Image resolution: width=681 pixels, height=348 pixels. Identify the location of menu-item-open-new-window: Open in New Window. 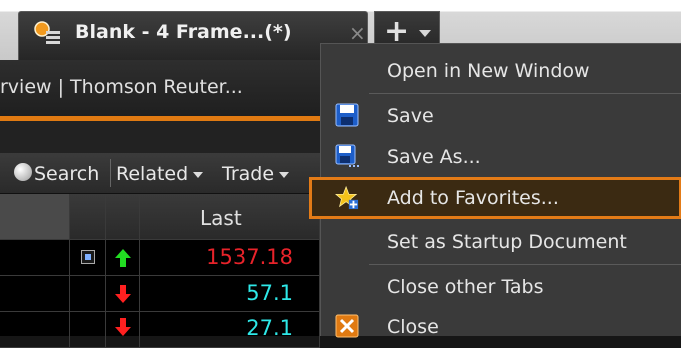
(501, 71).